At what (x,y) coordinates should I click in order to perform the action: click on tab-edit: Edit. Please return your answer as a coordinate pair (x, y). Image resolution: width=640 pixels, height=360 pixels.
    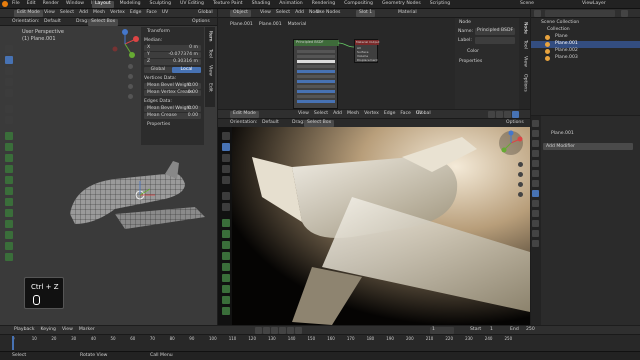
    Looking at the image, I should click on (210, 87).